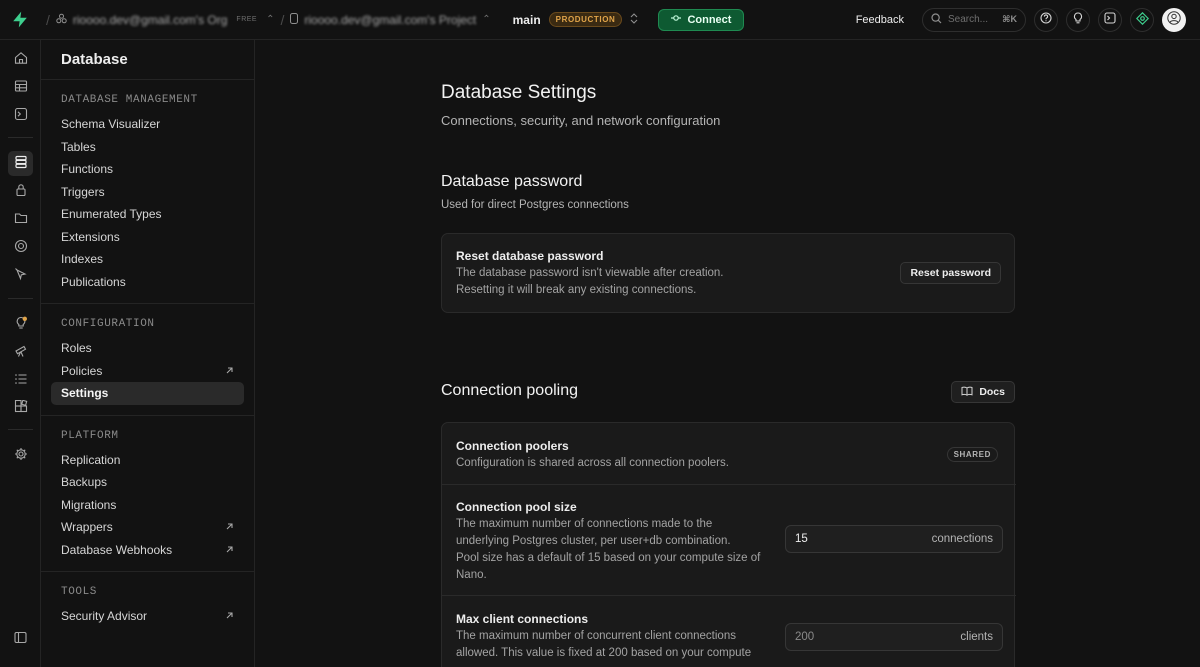  Describe the element at coordinates (247, 19) in the screenshot. I see `org-plan-badge: FREE` at that location.